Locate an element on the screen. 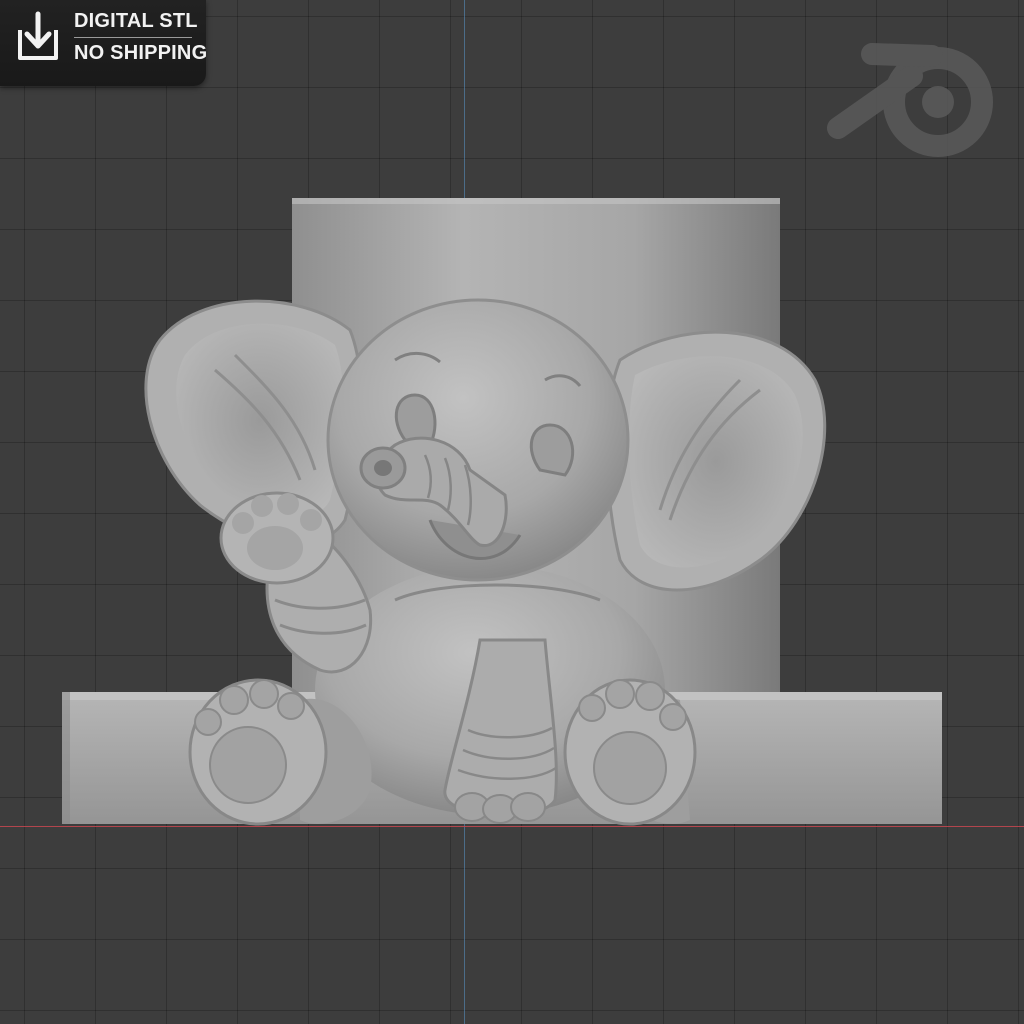 The image size is (1024, 1024). blender-logo-icon is located at coordinates (910, 100).